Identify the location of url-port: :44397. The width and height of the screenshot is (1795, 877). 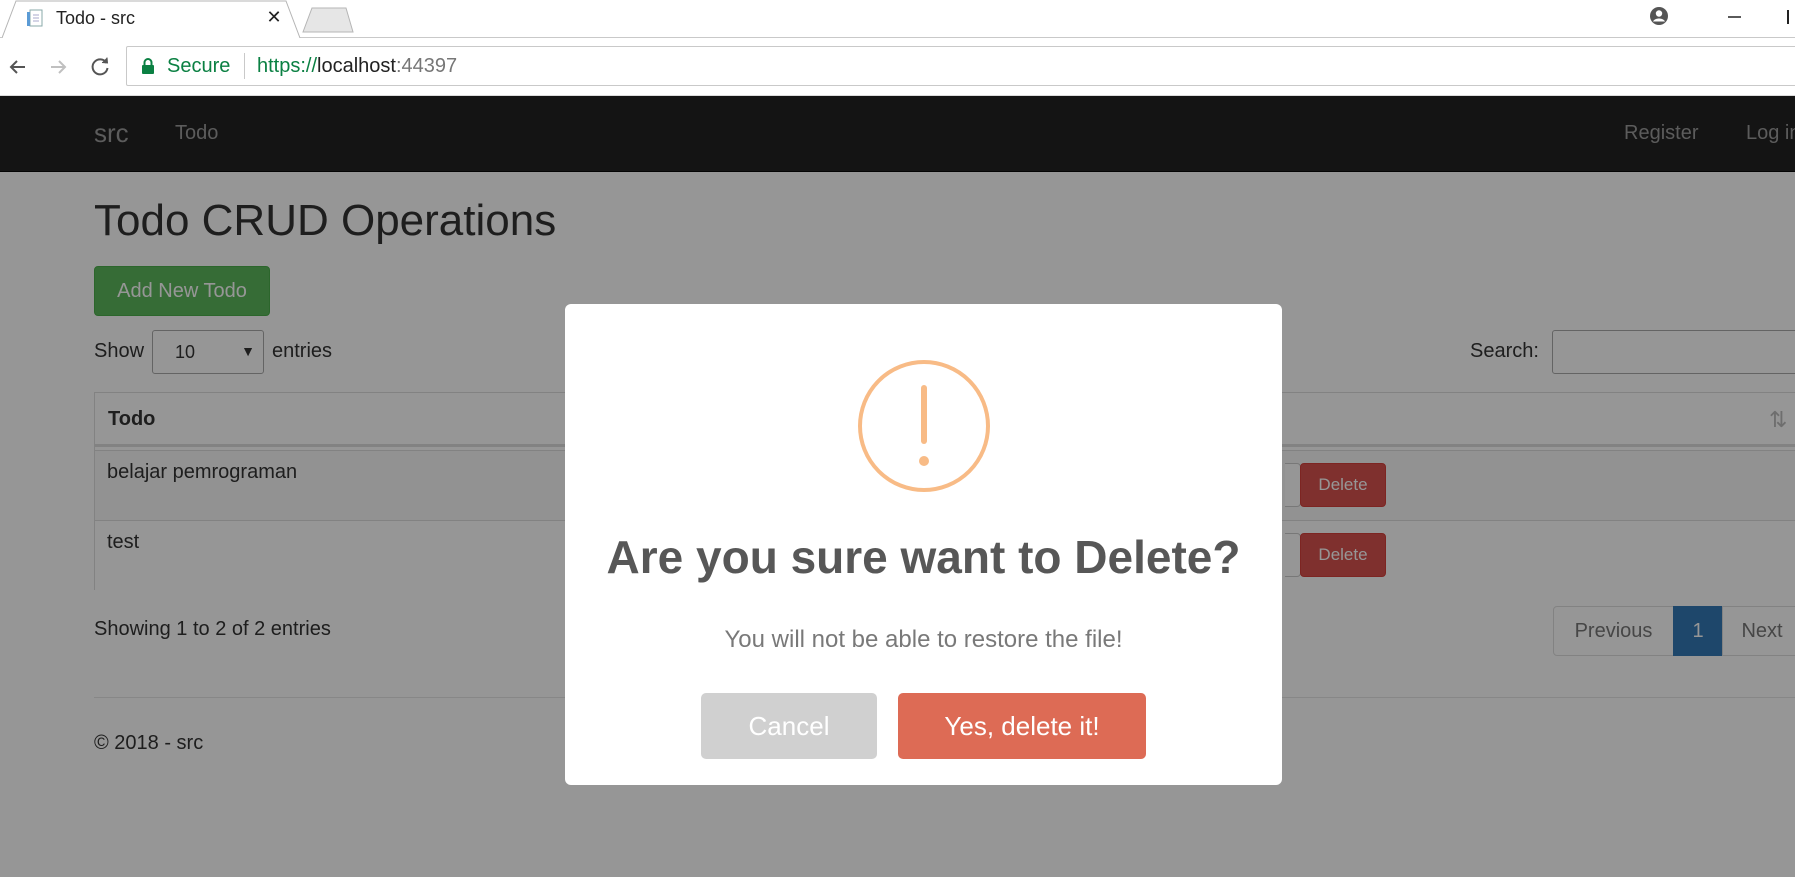
(426, 66).